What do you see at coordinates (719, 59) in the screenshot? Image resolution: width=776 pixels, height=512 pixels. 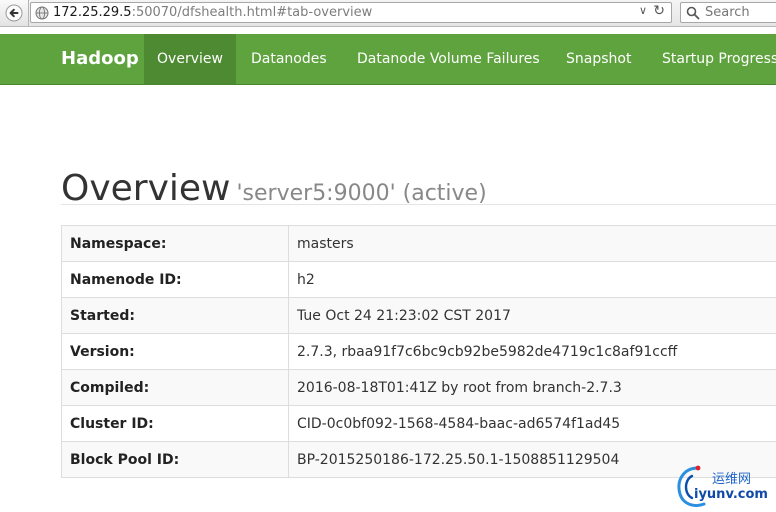 I see `nav-tab-startup-progress: Startup Progress` at bounding box center [719, 59].